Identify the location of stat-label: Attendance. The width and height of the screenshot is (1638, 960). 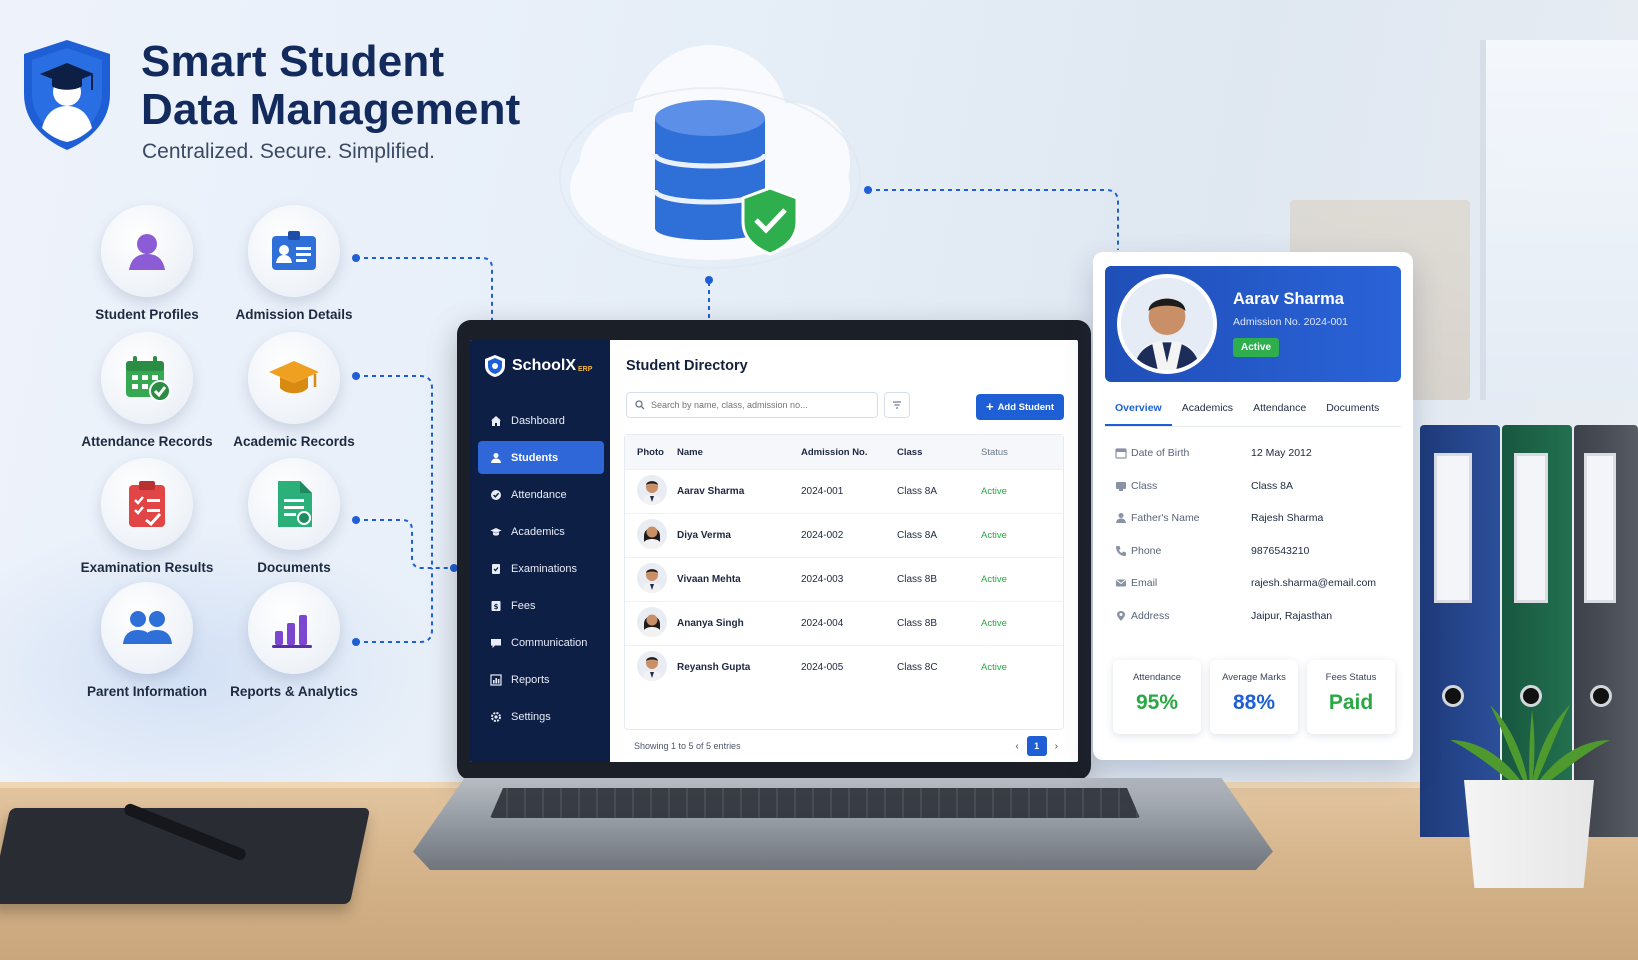
(1157, 677).